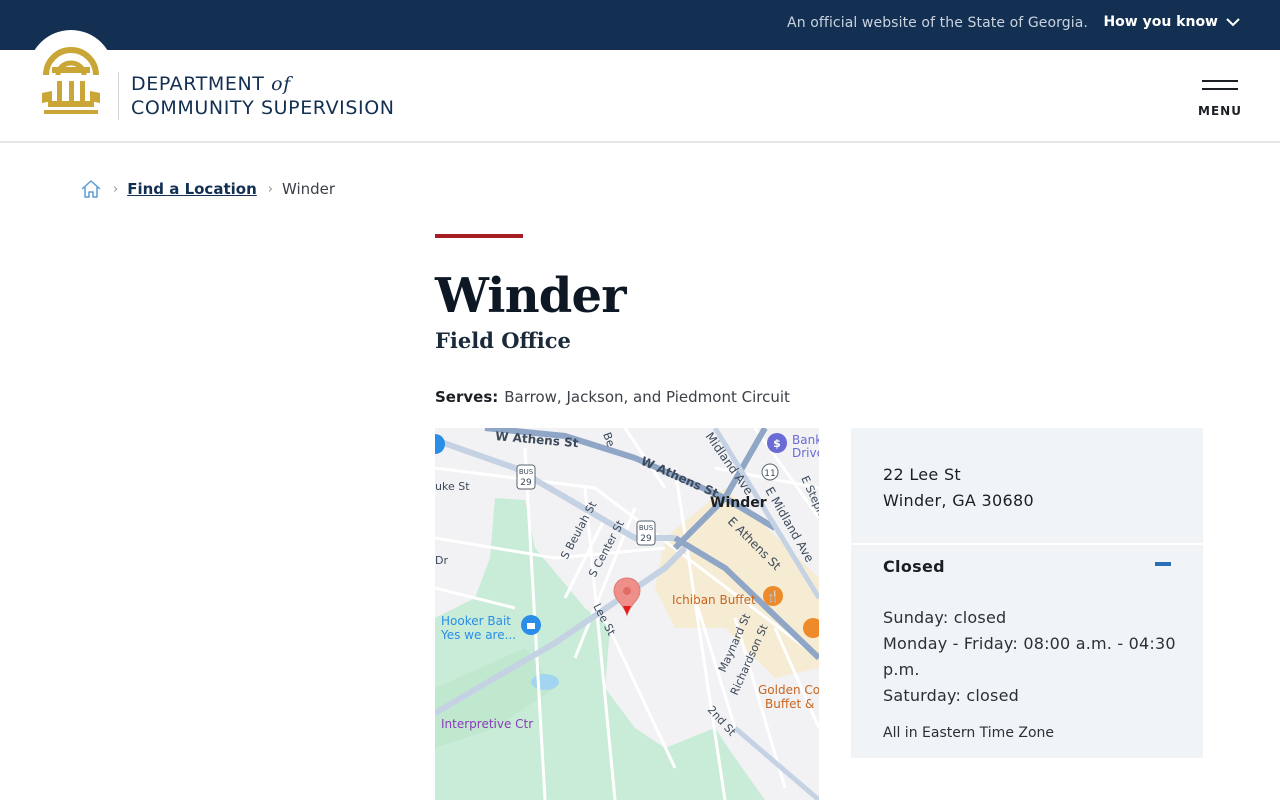 This screenshot has height=800, width=1280. I want to click on restaurant-poi: 🍴, so click(773, 596).